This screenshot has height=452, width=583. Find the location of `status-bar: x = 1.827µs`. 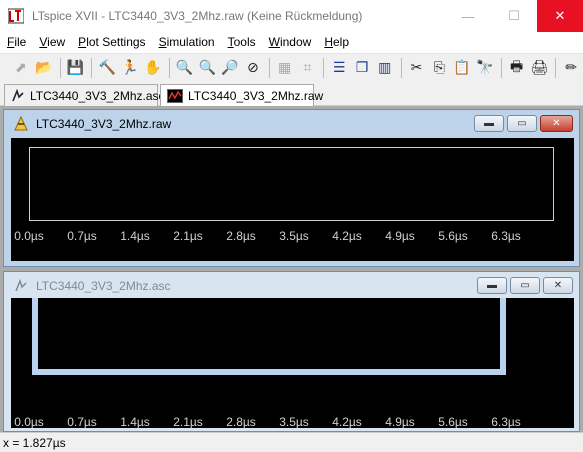

status-bar: x = 1.827µs is located at coordinates (291, 442).